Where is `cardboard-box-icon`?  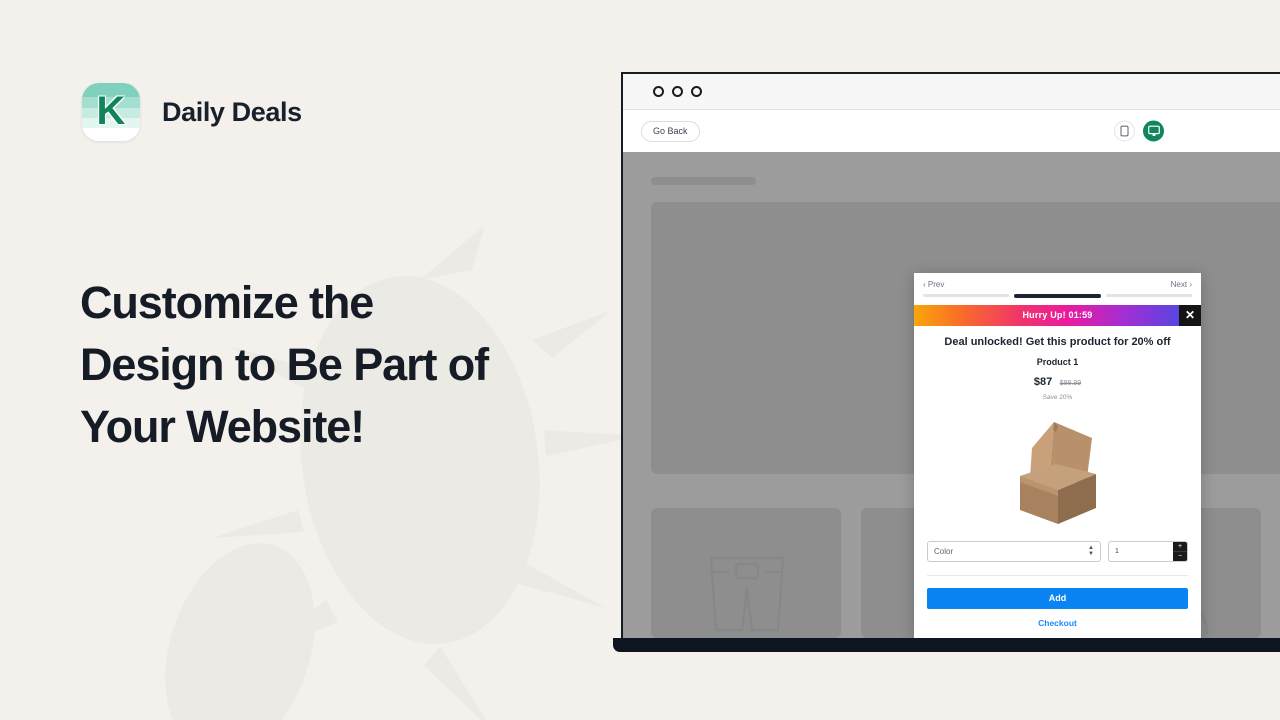
cardboard-box-icon is located at coordinates (1057, 472).